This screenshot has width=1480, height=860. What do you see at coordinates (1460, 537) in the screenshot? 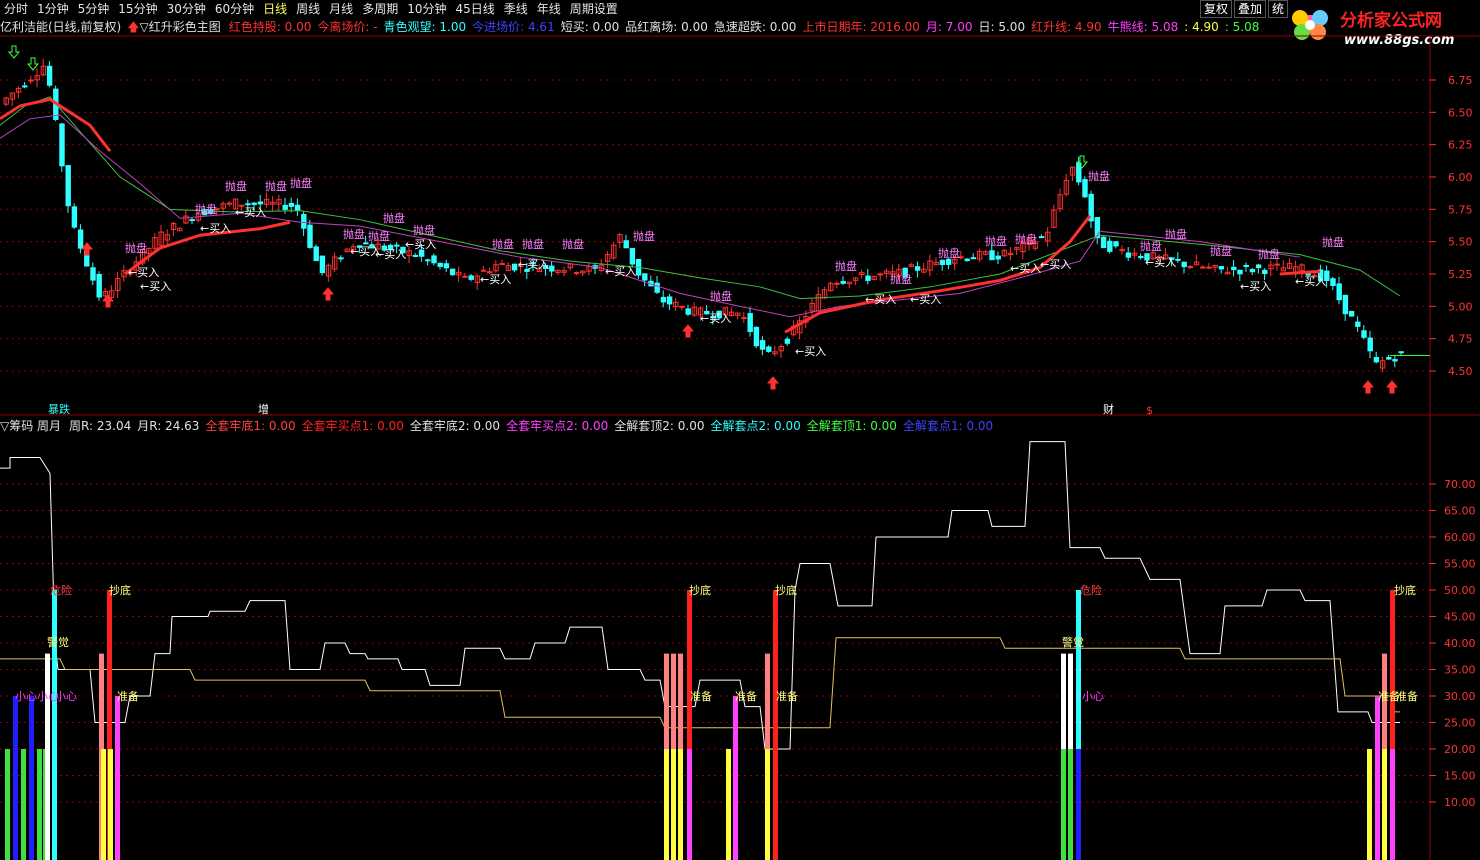
I see `sub-tick-label: 60.00` at bounding box center [1460, 537].